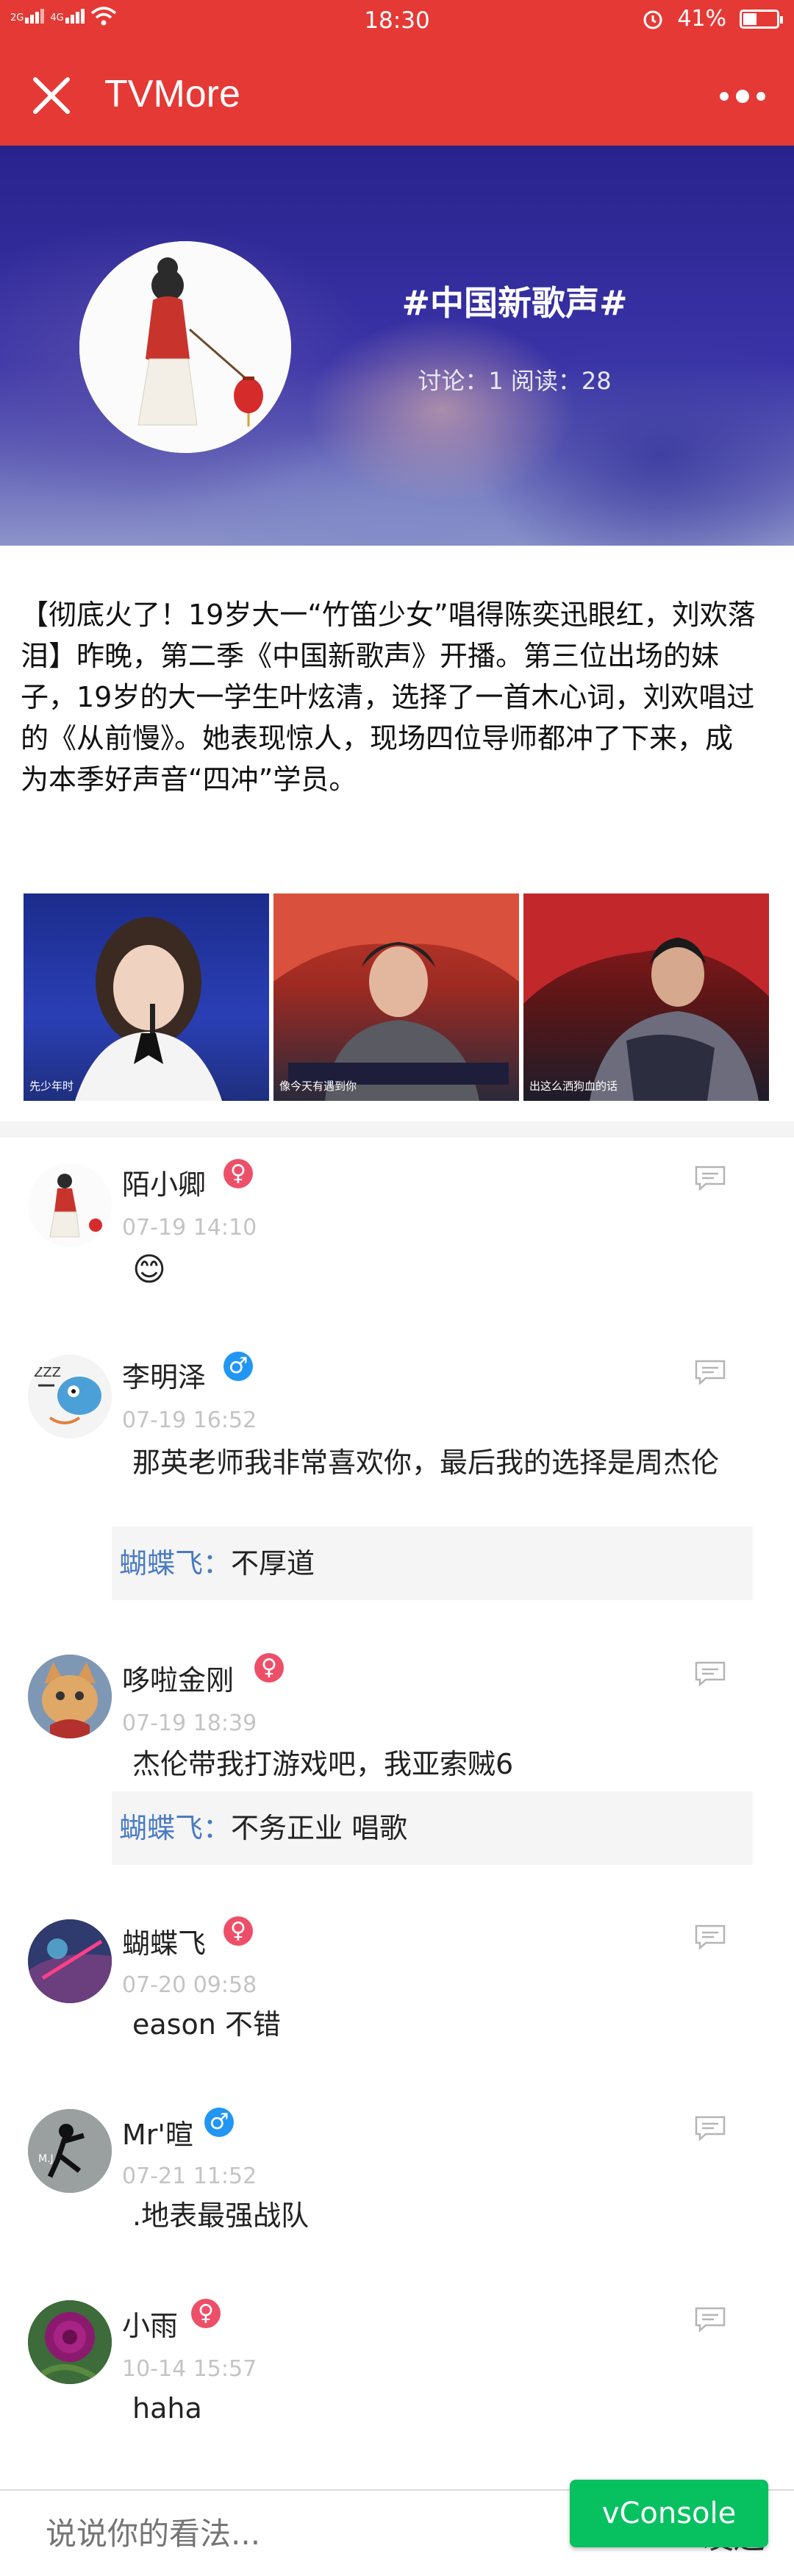 Image resolution: width=794 pixels, height=2576 pixels. I want to click on dancer-avatar-image: M.J, so click(70, 2151).